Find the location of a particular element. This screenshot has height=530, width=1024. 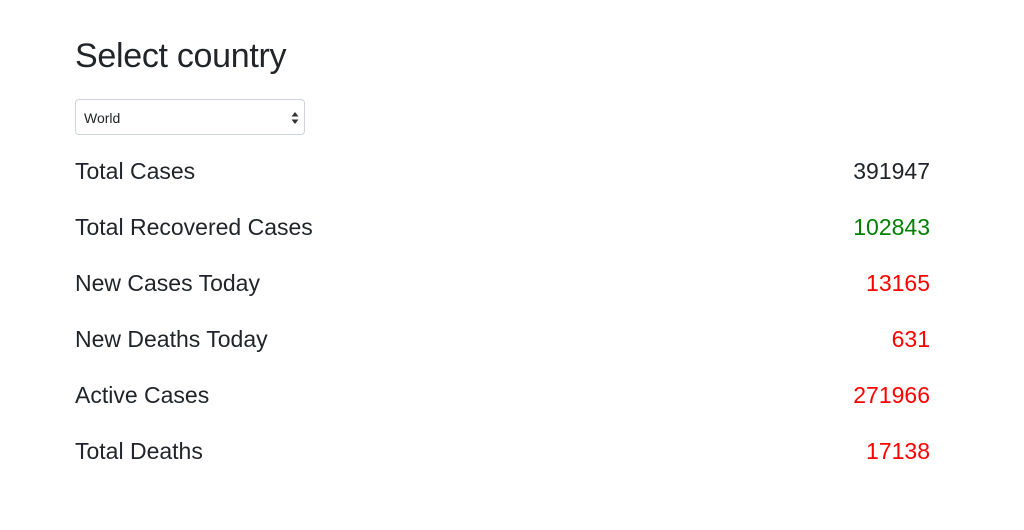

country-select: World is located at coordinates (190, 117).